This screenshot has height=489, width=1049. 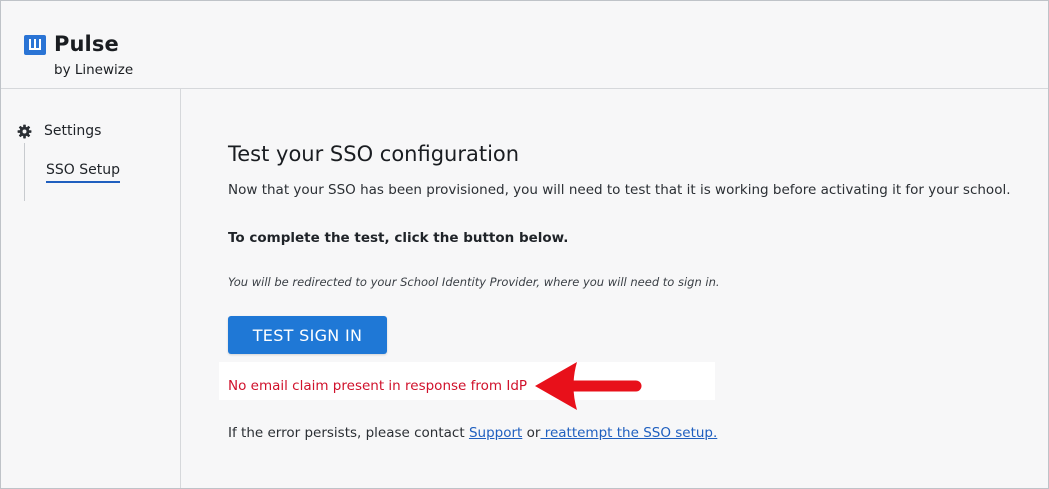 What do you see at coordinates (24, 131) in the screenshot?
I see `gear-icon` at bounding box center [24, 131].